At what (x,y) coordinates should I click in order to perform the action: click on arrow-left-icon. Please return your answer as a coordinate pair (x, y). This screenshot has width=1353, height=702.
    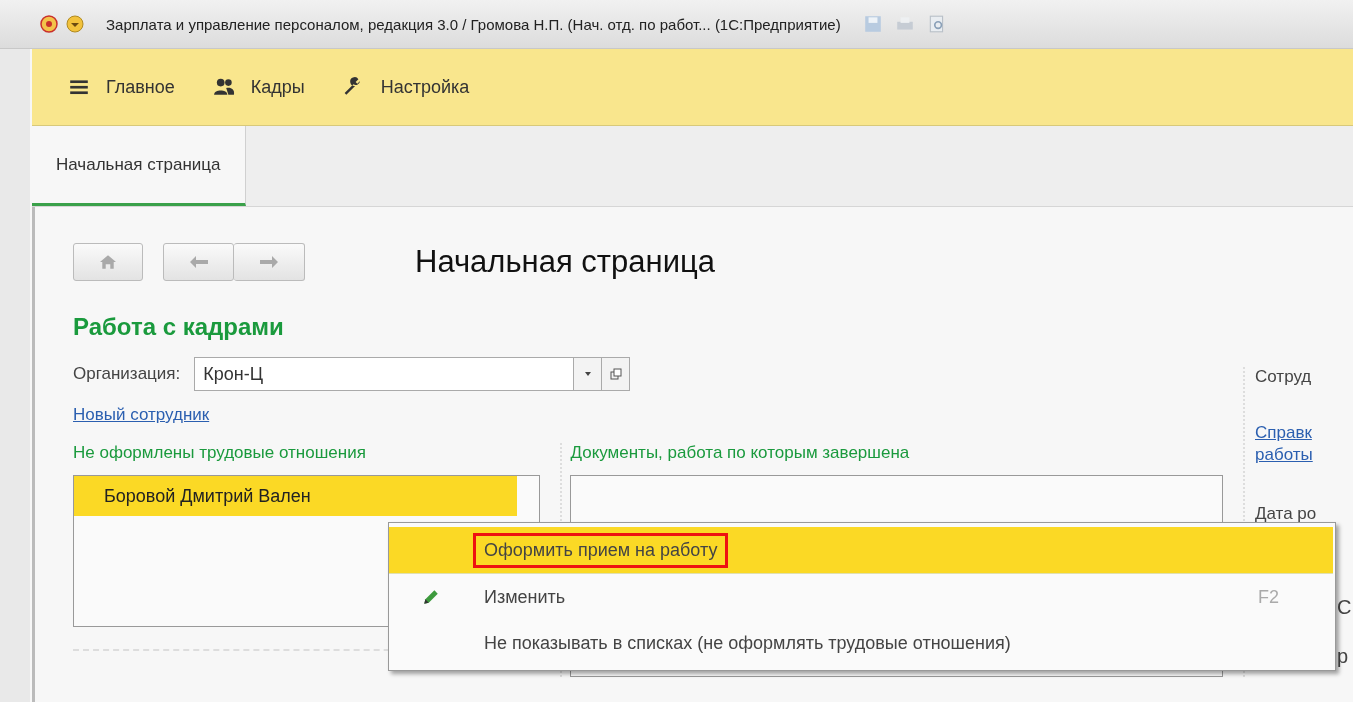
    Looking at the image, I should click on (198, 262).